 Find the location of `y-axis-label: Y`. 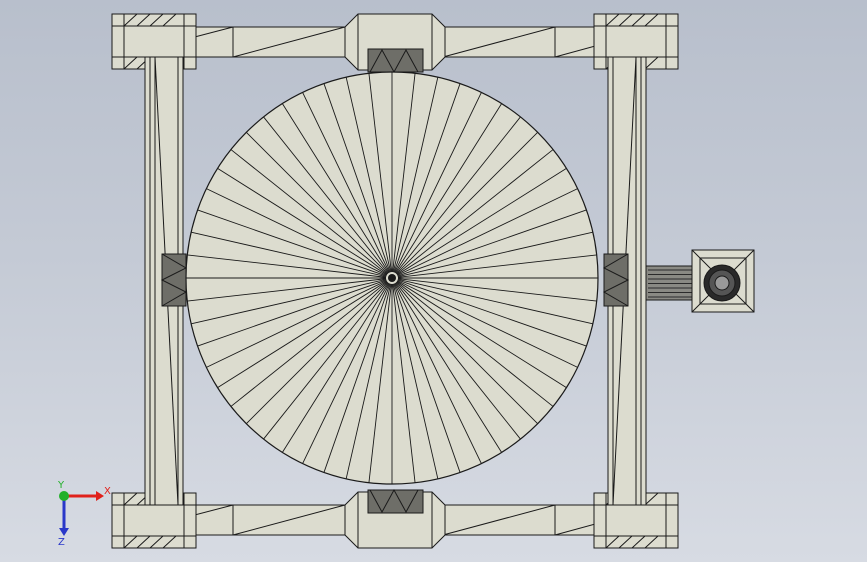

y-axis-label: Y is located at coordinates (61, 485).